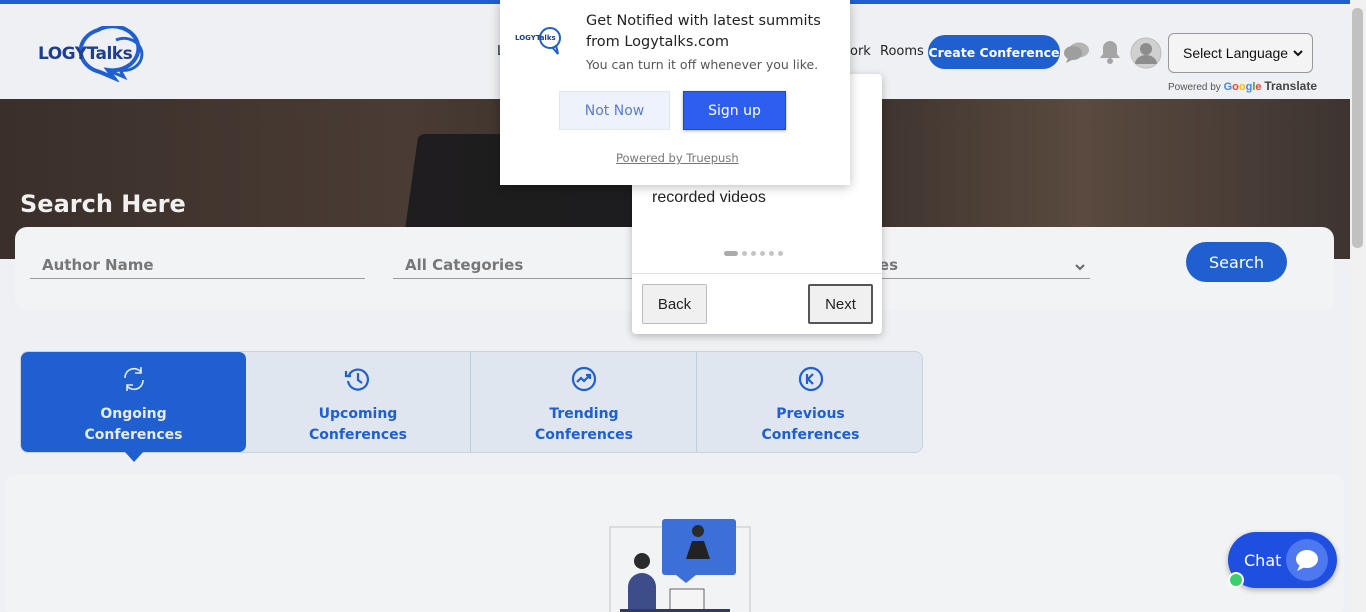  What do you see at coordinates (1228, 87) in the screenshot?
I see `google-letter: G` at bounding box center [1228, 87].